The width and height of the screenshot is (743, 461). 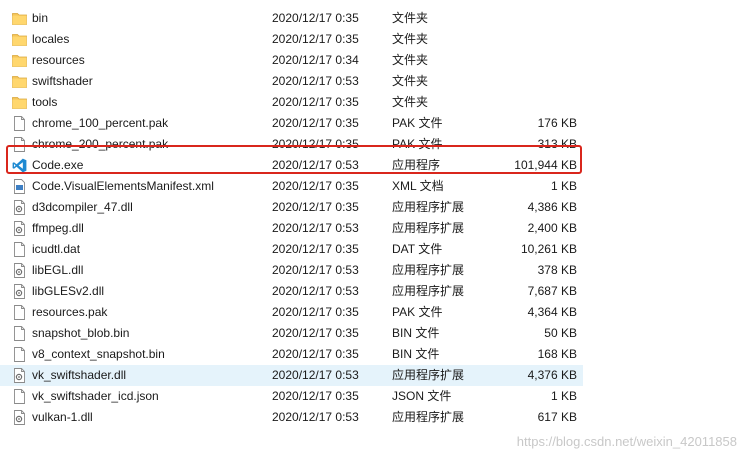 What do you see at coordinates (315, 60) in the screenshot?
I see `file-date-modified: 2020/12/17 0:34` at bounding box center [315, 60].